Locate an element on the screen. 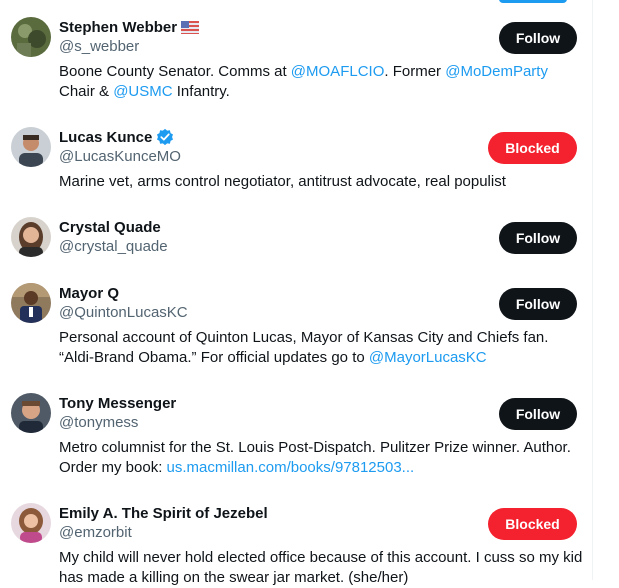  display-name: Crystal Quade is located at coordinates (110, 227).